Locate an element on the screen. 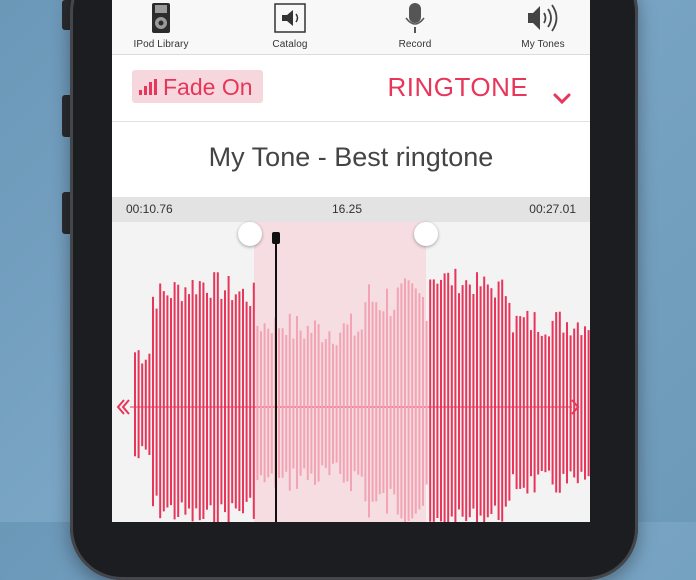  tab-record: Record is located at coordinates (415, 27).